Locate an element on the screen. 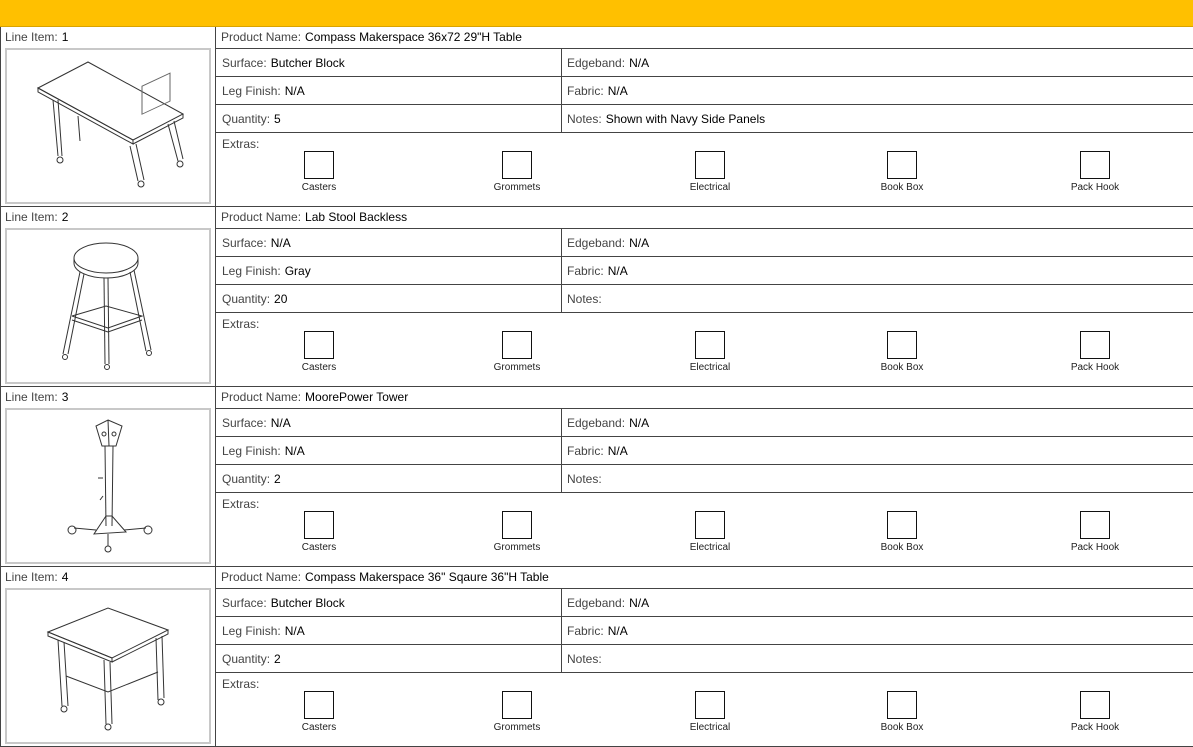 The image size is (1193, 747). product-image is located at coordinates (108, 306).